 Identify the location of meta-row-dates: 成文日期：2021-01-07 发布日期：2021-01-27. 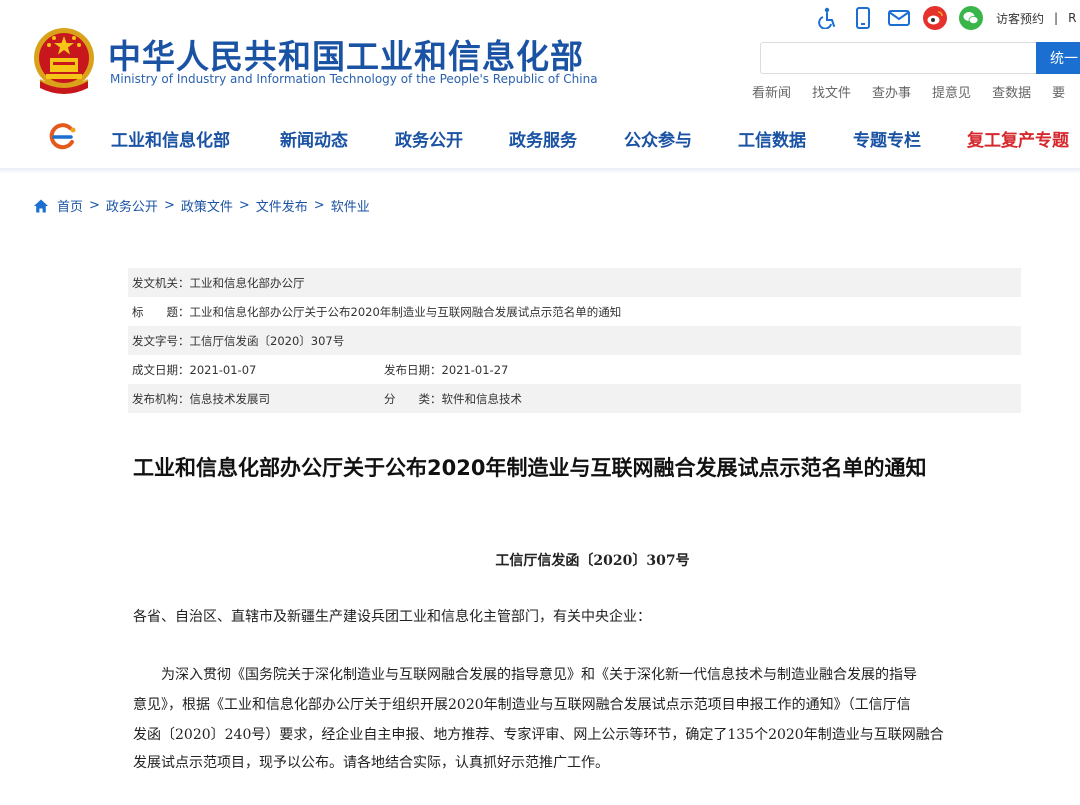
(574, 369).